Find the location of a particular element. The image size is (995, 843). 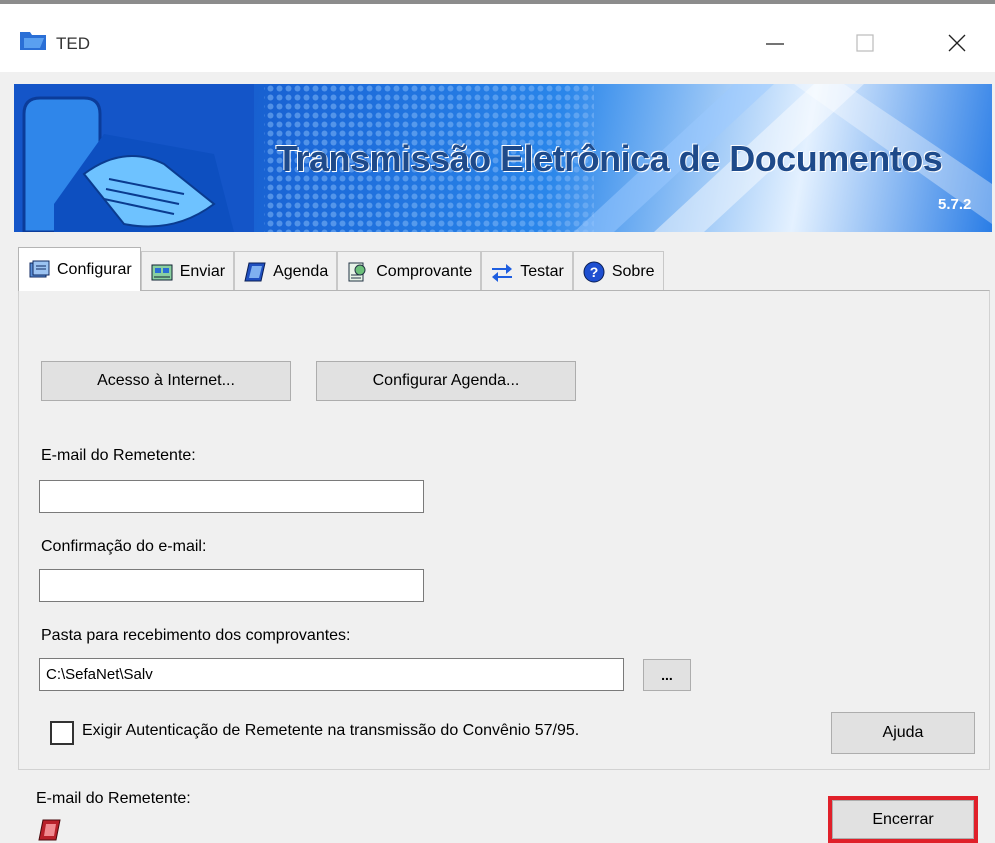

email-confirmation-input is located at coordinates (231, 585).